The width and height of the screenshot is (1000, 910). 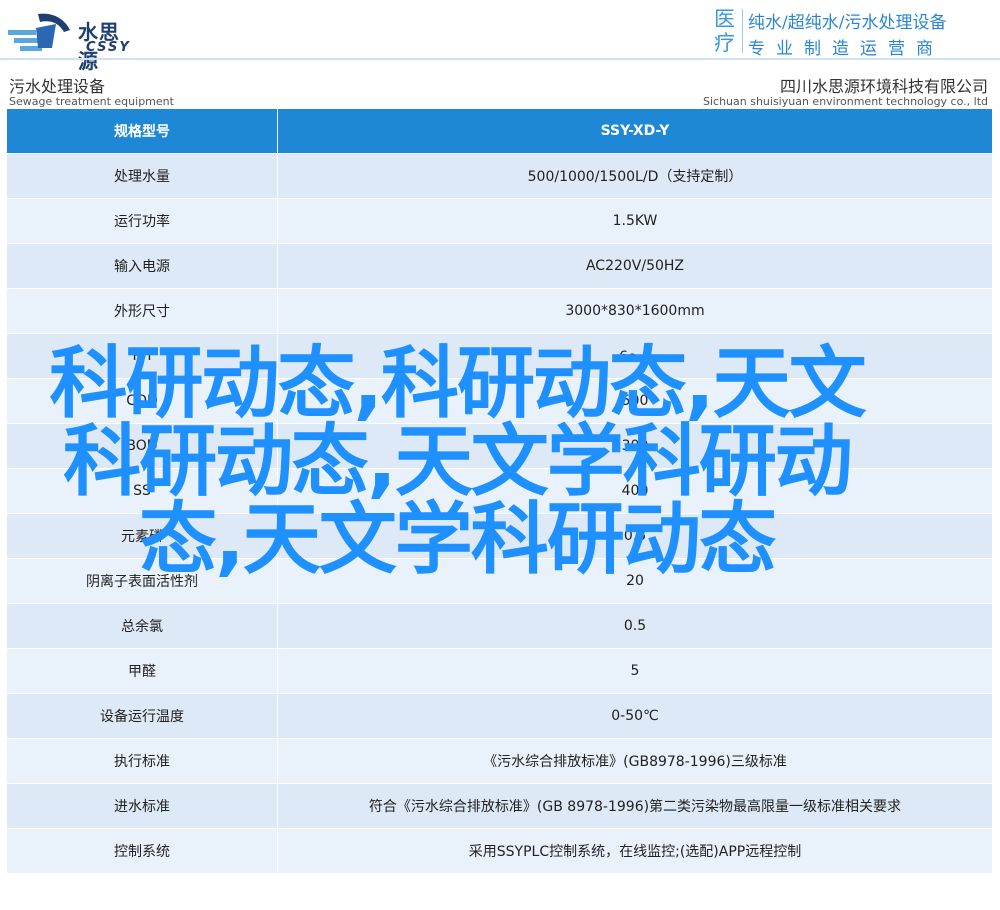 What do you see at coordinates (499, 536) in the screenshot?
I see `table-row: 元素磷 0.5` at bounding box center [499, 536].